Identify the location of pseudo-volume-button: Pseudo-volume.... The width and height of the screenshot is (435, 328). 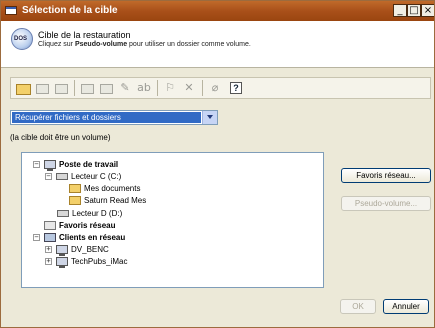
(386, 203).